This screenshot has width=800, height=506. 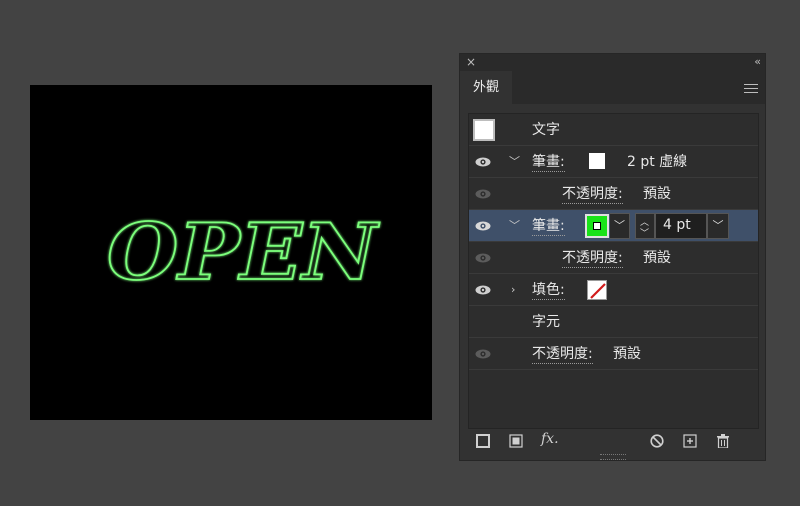 What do you see at coordinates (484, 130) in the screenshot?
I see `text-thumbnail` at bounding box center [484, 130].